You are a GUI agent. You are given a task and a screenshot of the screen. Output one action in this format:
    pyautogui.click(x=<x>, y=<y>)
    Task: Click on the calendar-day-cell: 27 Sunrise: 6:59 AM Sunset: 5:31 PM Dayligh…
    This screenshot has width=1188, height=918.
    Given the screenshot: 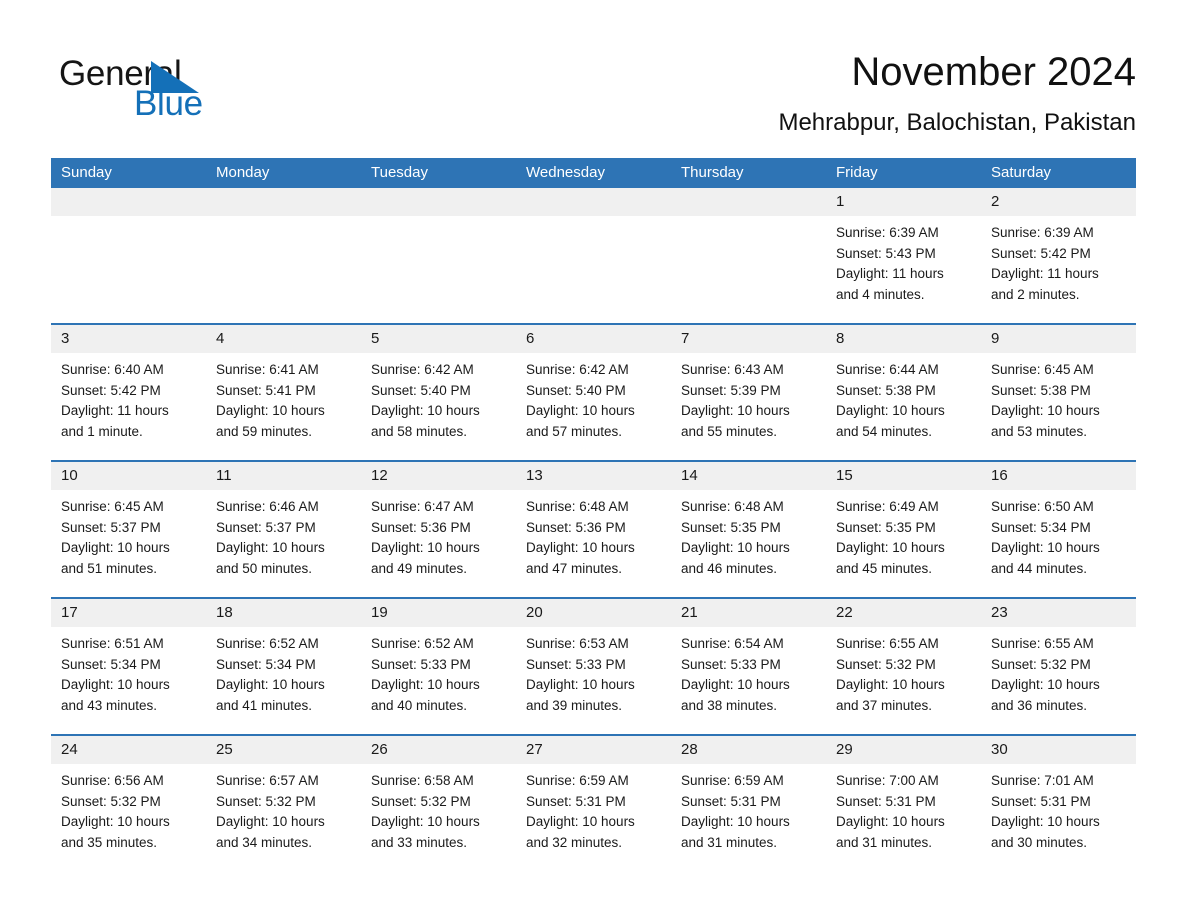 What is the action you would take?
    pyautogui.click(x=593, y=802)
    